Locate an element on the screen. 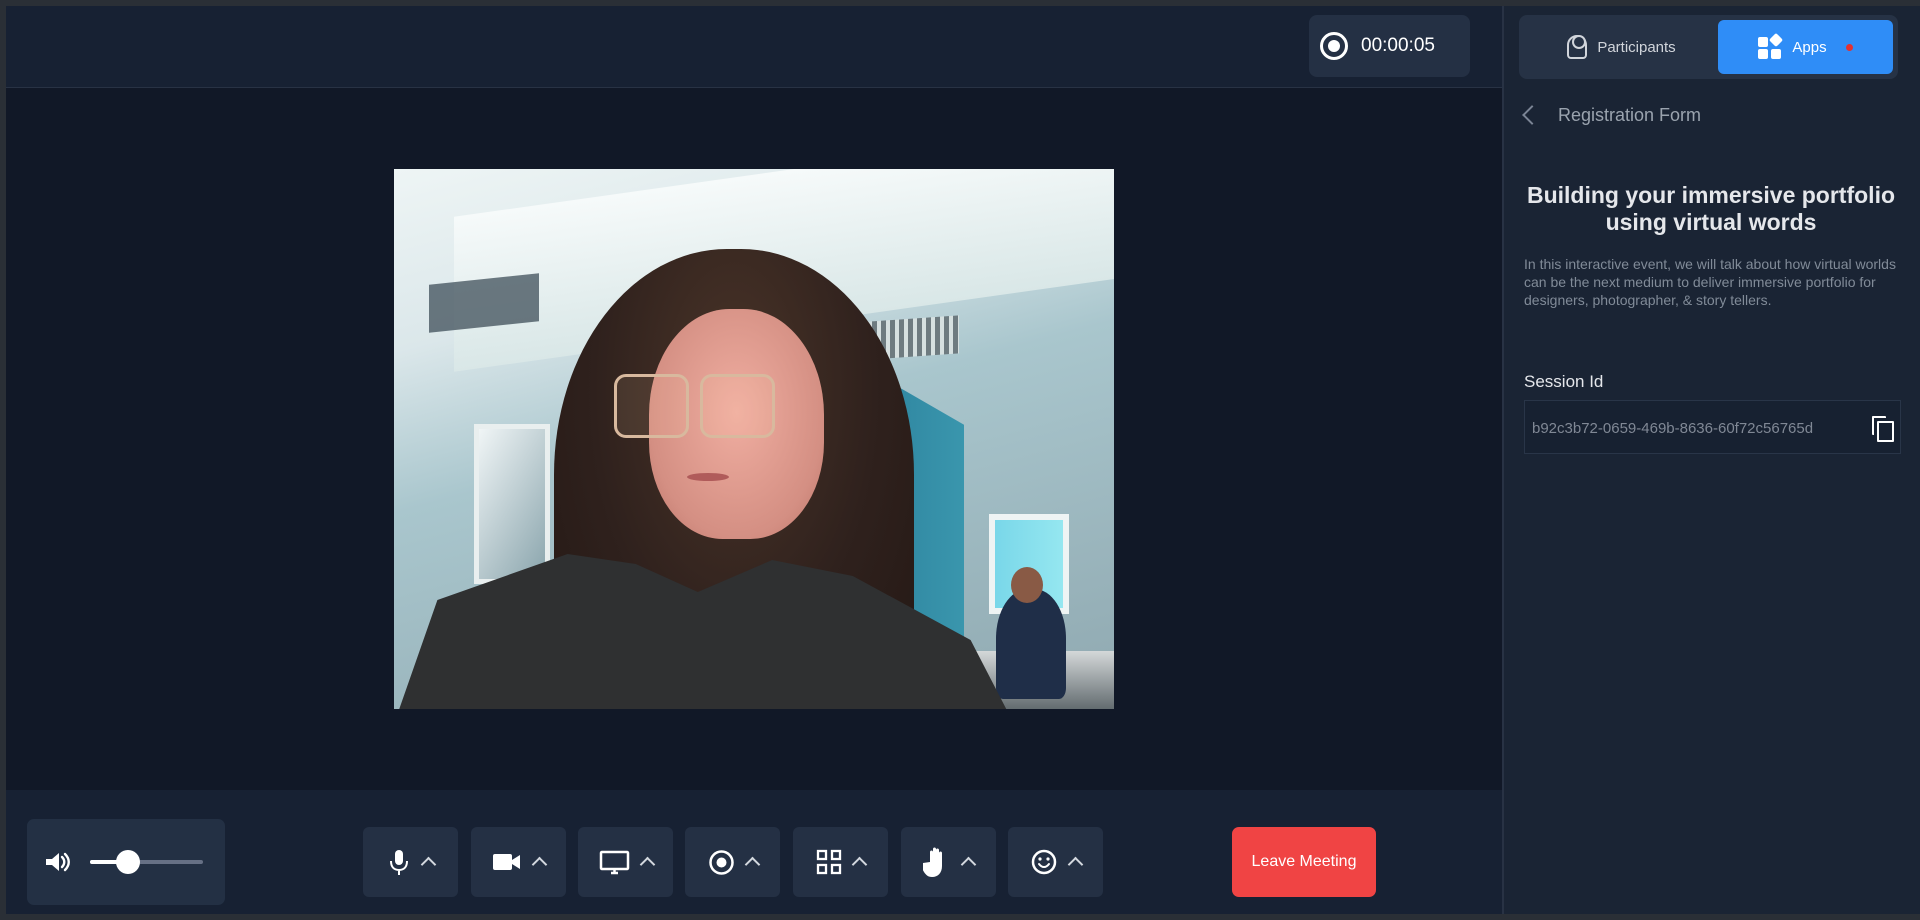 Image resolution: width=1920 pixels, height=920 pixels. session-id-field: b92c3b72-0659-469b-8636-60f72c56765d is located at coordinates (1712, 427).